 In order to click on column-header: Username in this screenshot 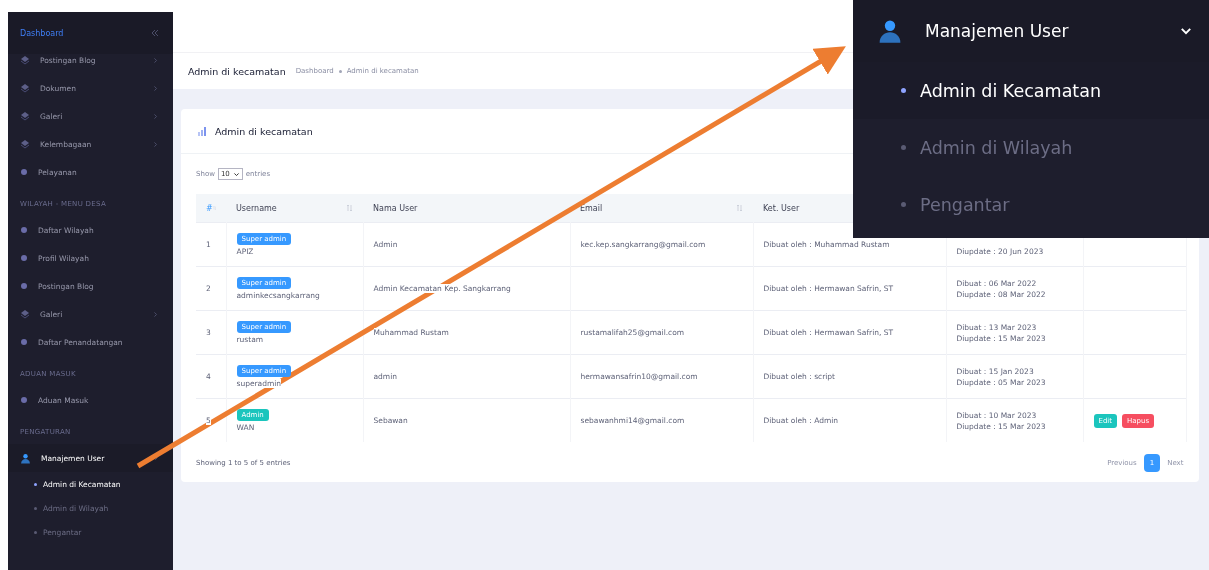, I will do `click(256, 208)`.